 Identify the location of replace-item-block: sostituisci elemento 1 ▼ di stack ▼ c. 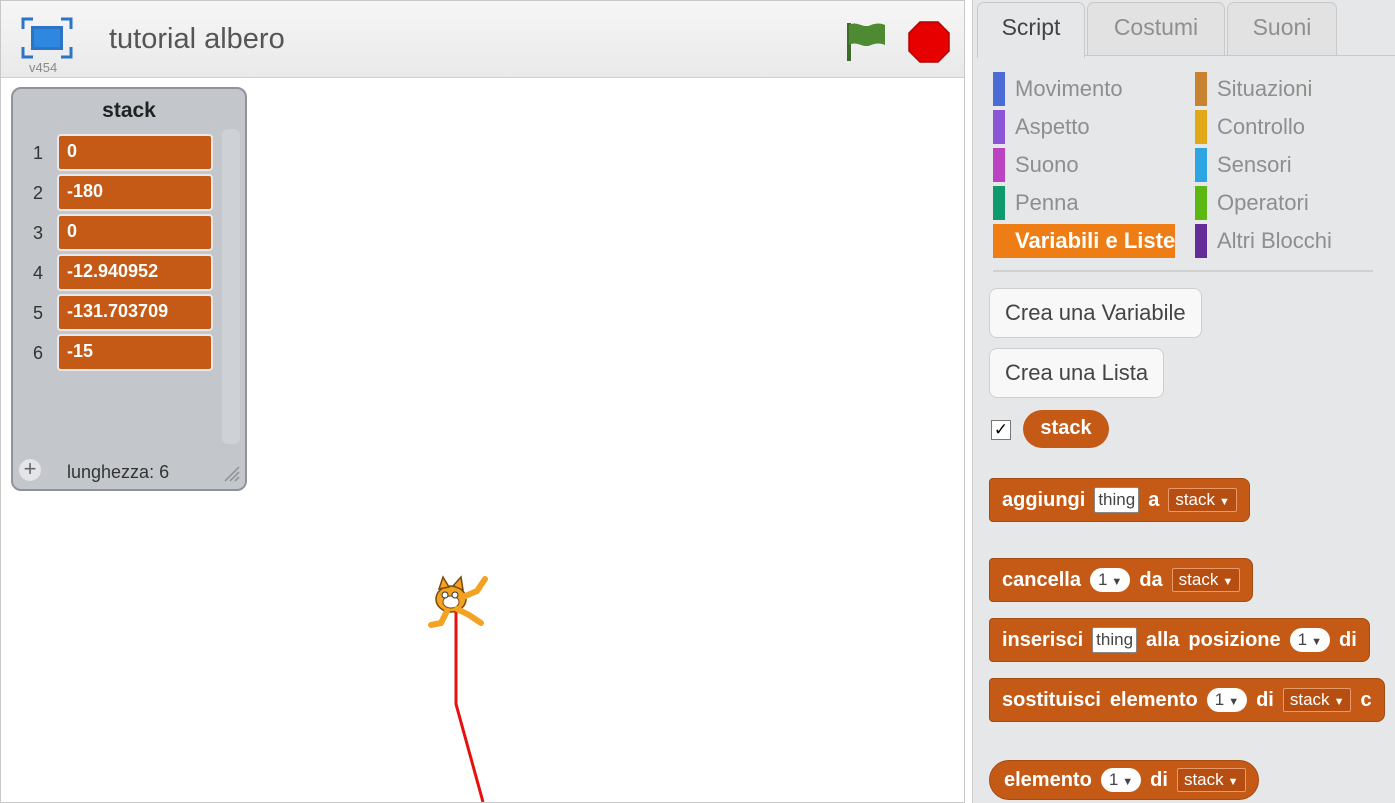
(1187, 700).